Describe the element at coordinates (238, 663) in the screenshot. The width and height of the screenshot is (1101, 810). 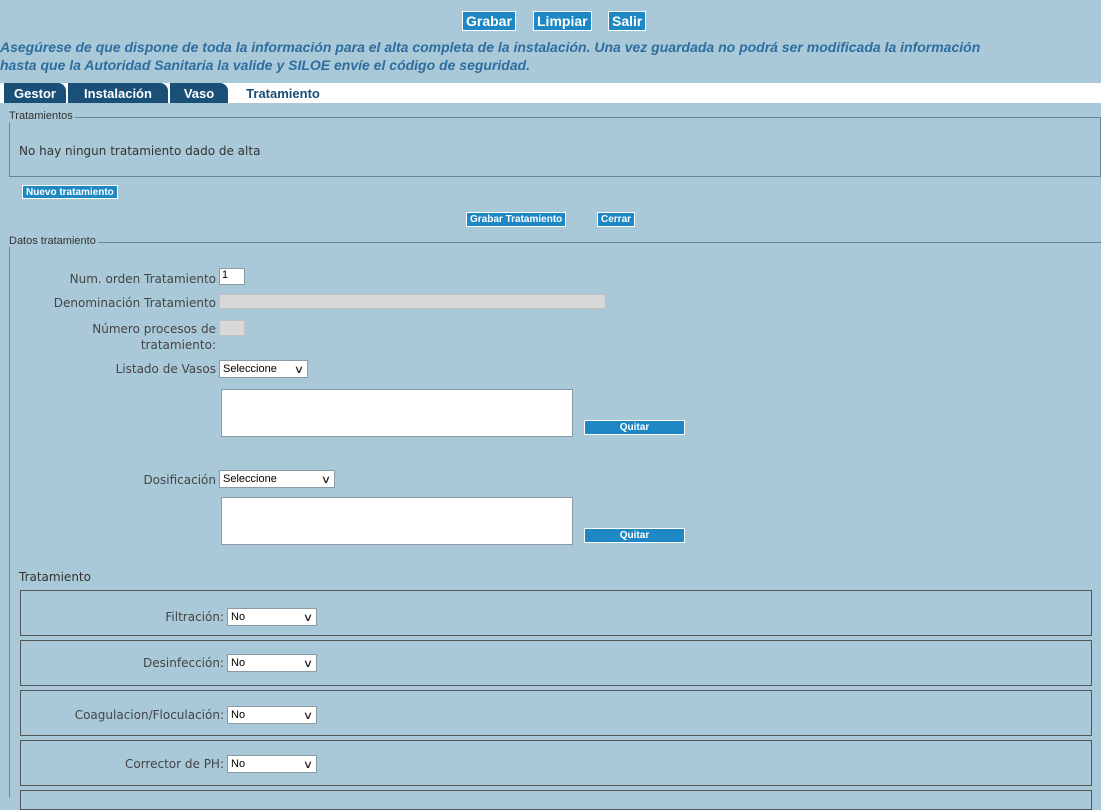
I see `desinfeccion-value: No` at that location.